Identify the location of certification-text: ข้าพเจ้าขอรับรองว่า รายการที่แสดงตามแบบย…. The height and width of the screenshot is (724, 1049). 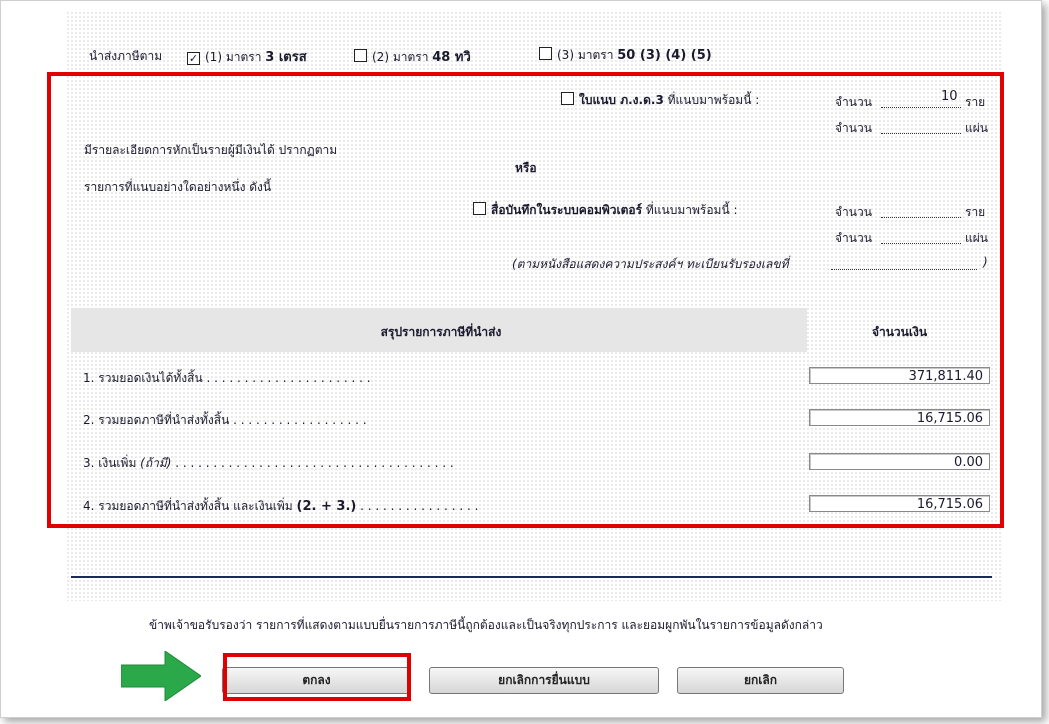
(486, 625).